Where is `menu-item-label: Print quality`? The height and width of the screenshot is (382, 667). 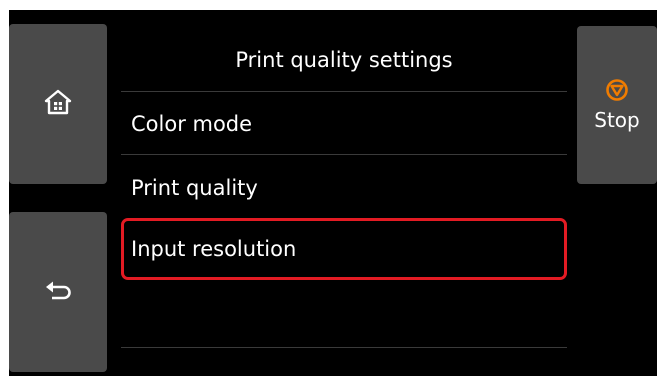
menu-item-label: Print quality is located at coordinates (194, 188).